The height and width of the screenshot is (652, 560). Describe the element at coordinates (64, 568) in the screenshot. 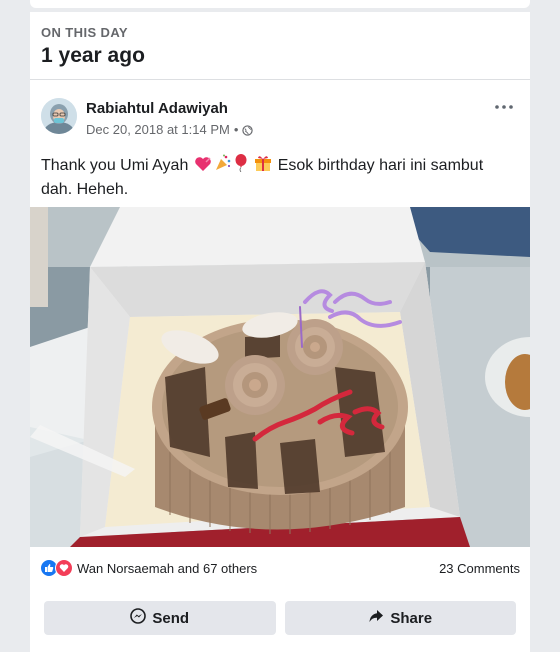

I see `love-icon` at that location.